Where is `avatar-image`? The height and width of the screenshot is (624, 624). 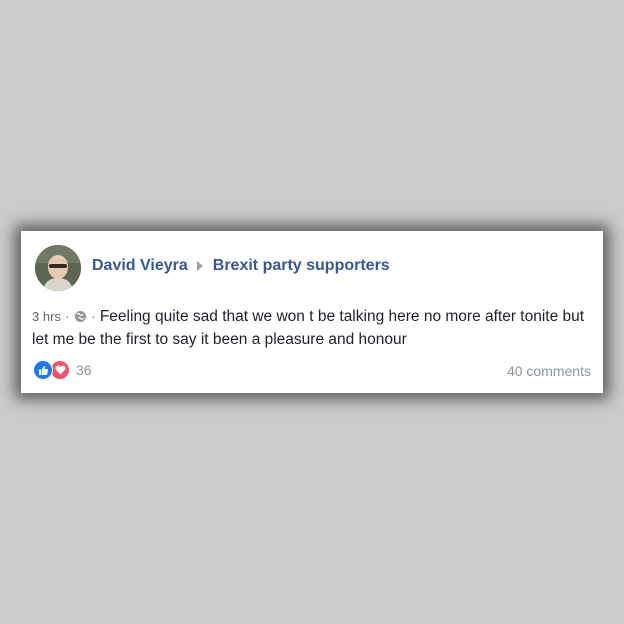 avatar-image is located at coordinates (58, 268).